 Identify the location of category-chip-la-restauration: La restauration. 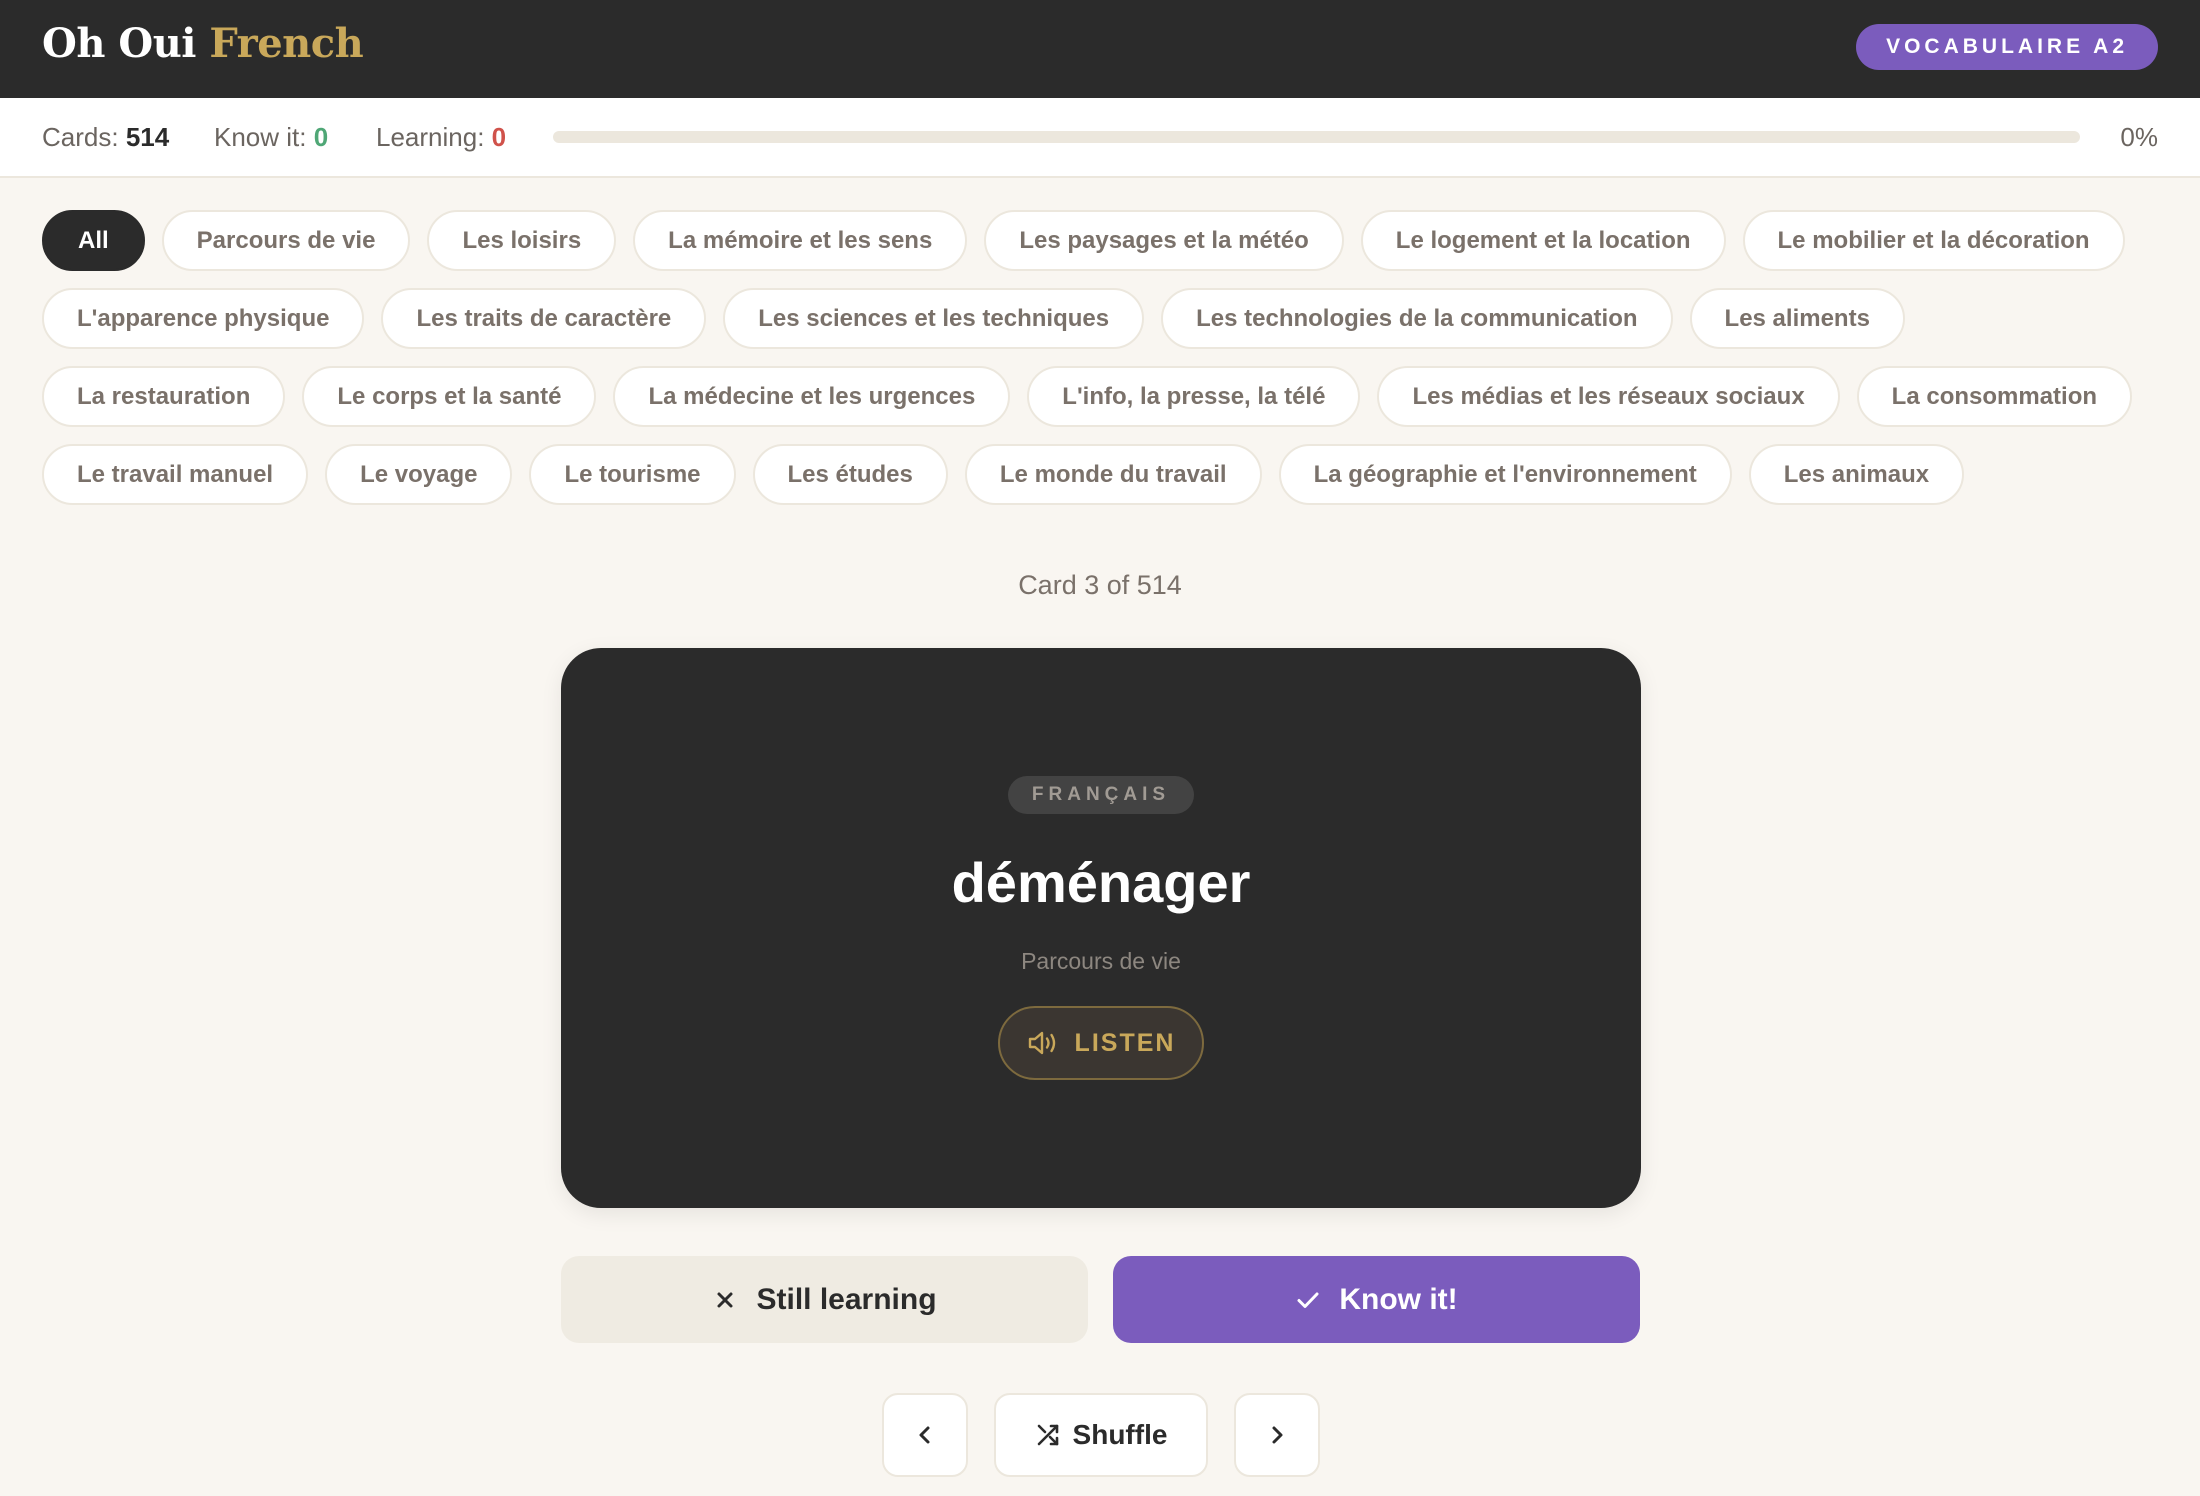
(164, 396).